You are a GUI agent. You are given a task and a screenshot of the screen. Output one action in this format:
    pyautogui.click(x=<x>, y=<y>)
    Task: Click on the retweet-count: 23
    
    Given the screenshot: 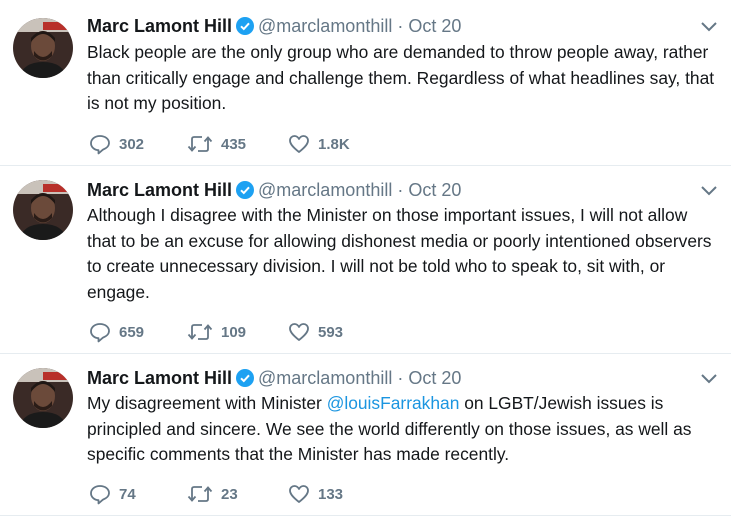 What is the action you would take?
    pyautogui.click(x=229, y=494)
    